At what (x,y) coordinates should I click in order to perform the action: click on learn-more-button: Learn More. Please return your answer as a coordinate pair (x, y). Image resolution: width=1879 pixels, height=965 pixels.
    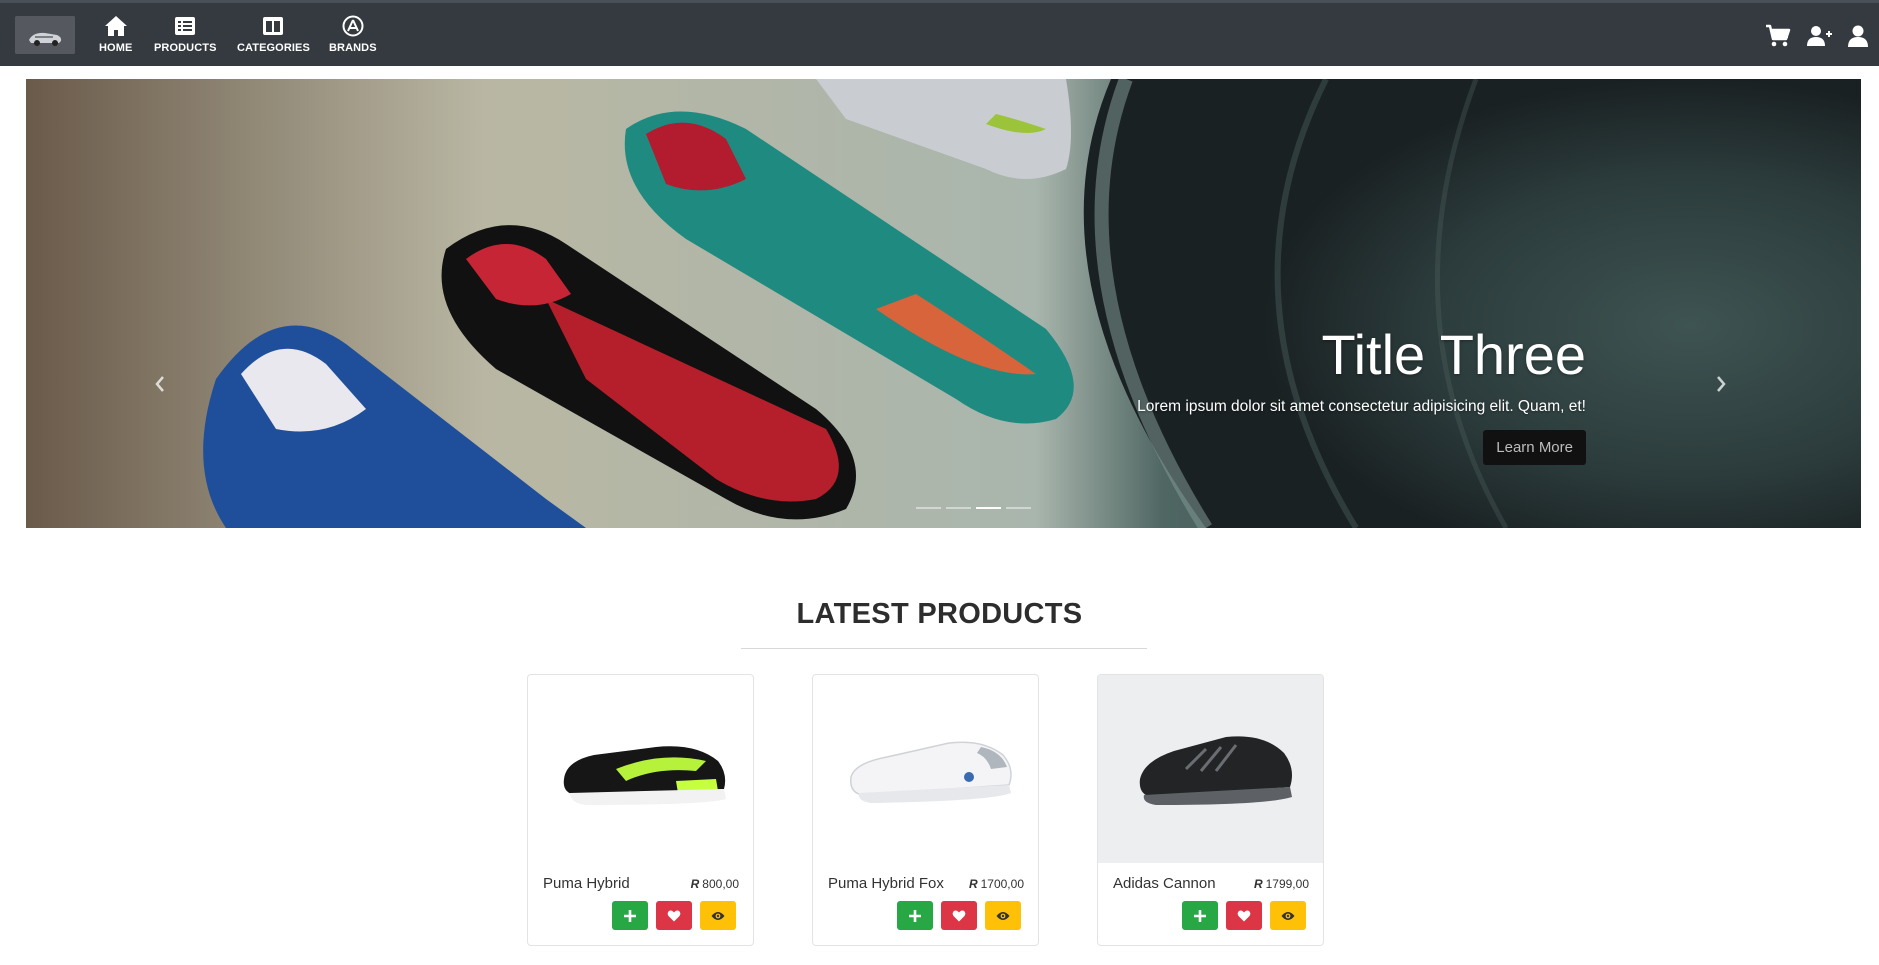
    Looking at the image, I should click on (1534, 447).